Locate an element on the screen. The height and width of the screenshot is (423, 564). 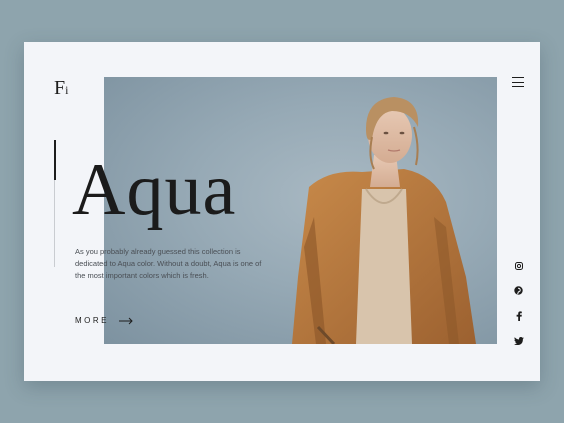
instagram-icon is located at coordinates (518, 265).